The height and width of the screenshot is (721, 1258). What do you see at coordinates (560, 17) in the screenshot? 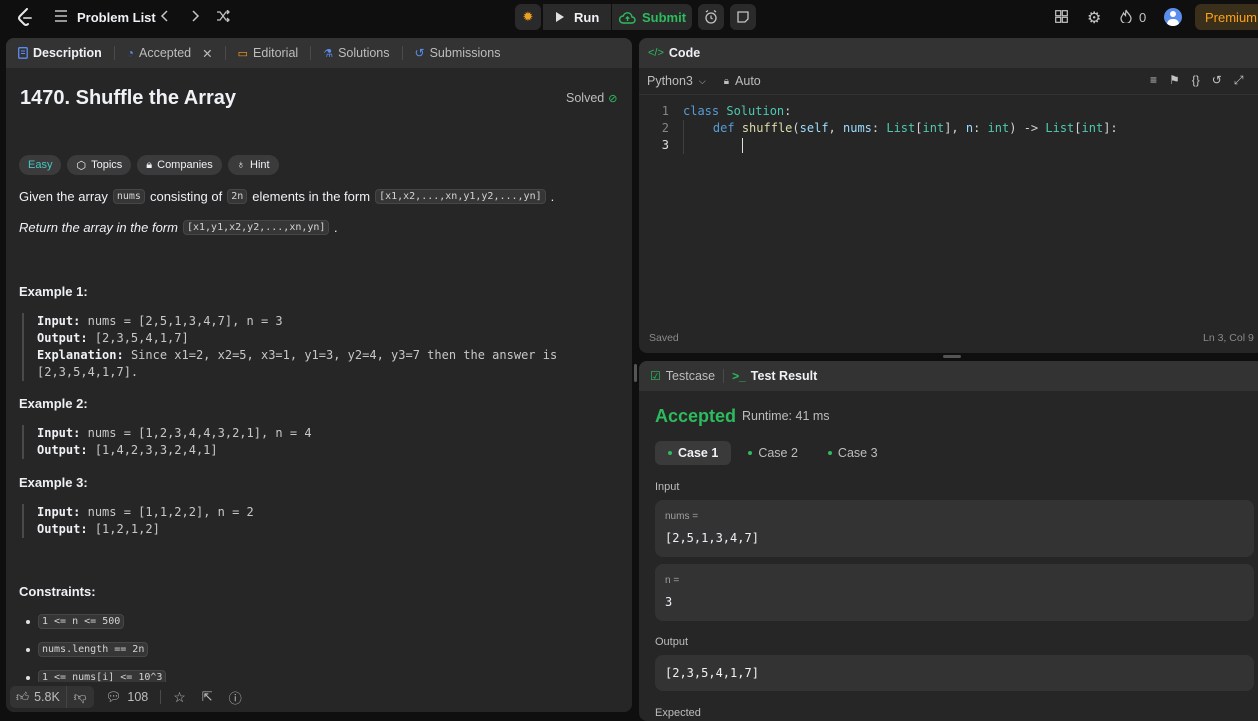
I see `play-icon` at bounding box center [560, 17].